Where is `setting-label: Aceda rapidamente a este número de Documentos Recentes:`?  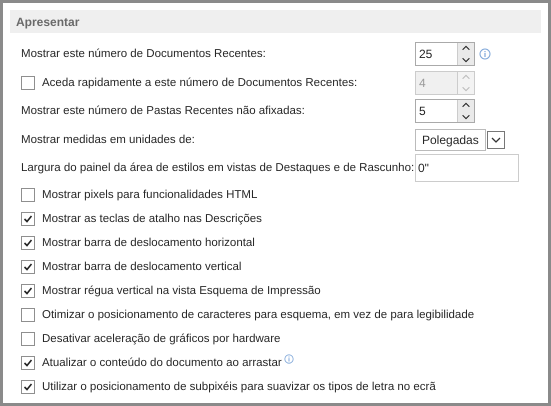 setting-label: Aceda rapidamente a este número de Documentos Recentes: is located at coordinates (200, 82).